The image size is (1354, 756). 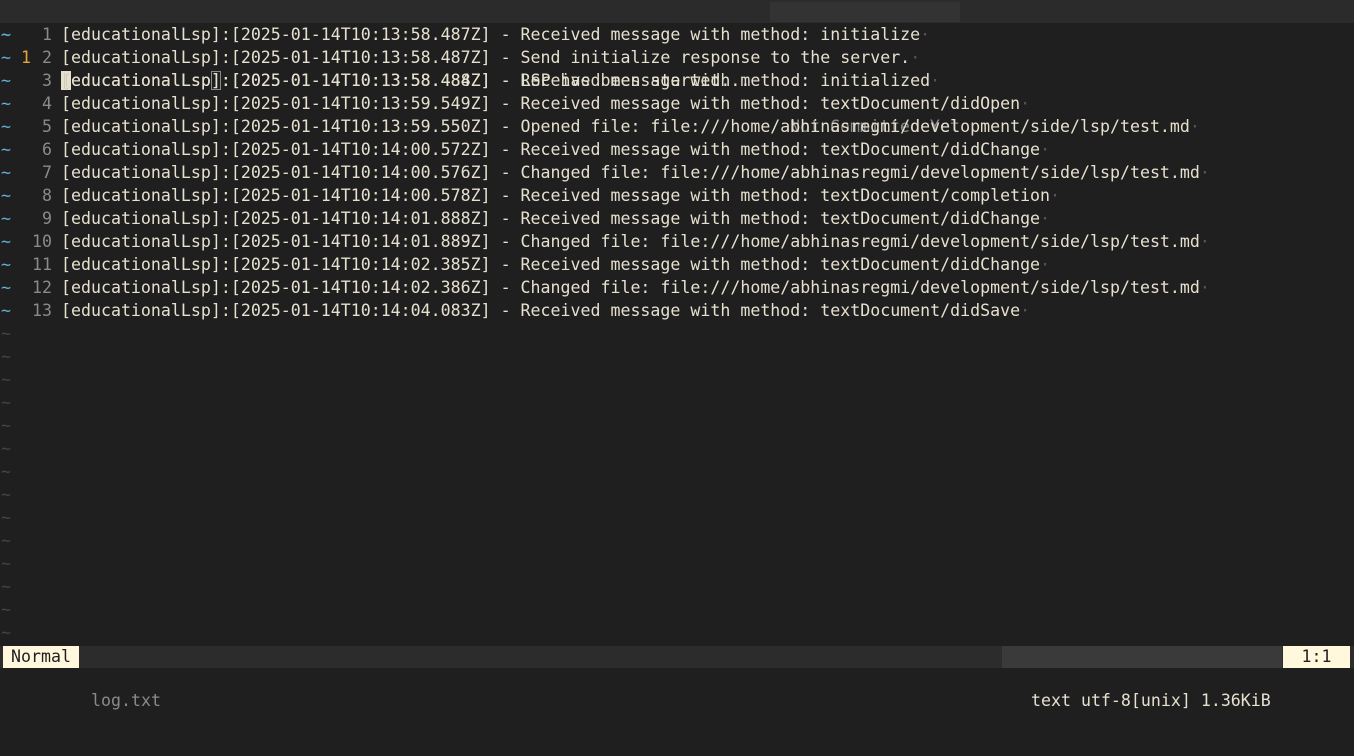 What do you see at coordinates (42, 241) in the screenshot?
I see `line-number: 10` at bounding box center [42, 241].